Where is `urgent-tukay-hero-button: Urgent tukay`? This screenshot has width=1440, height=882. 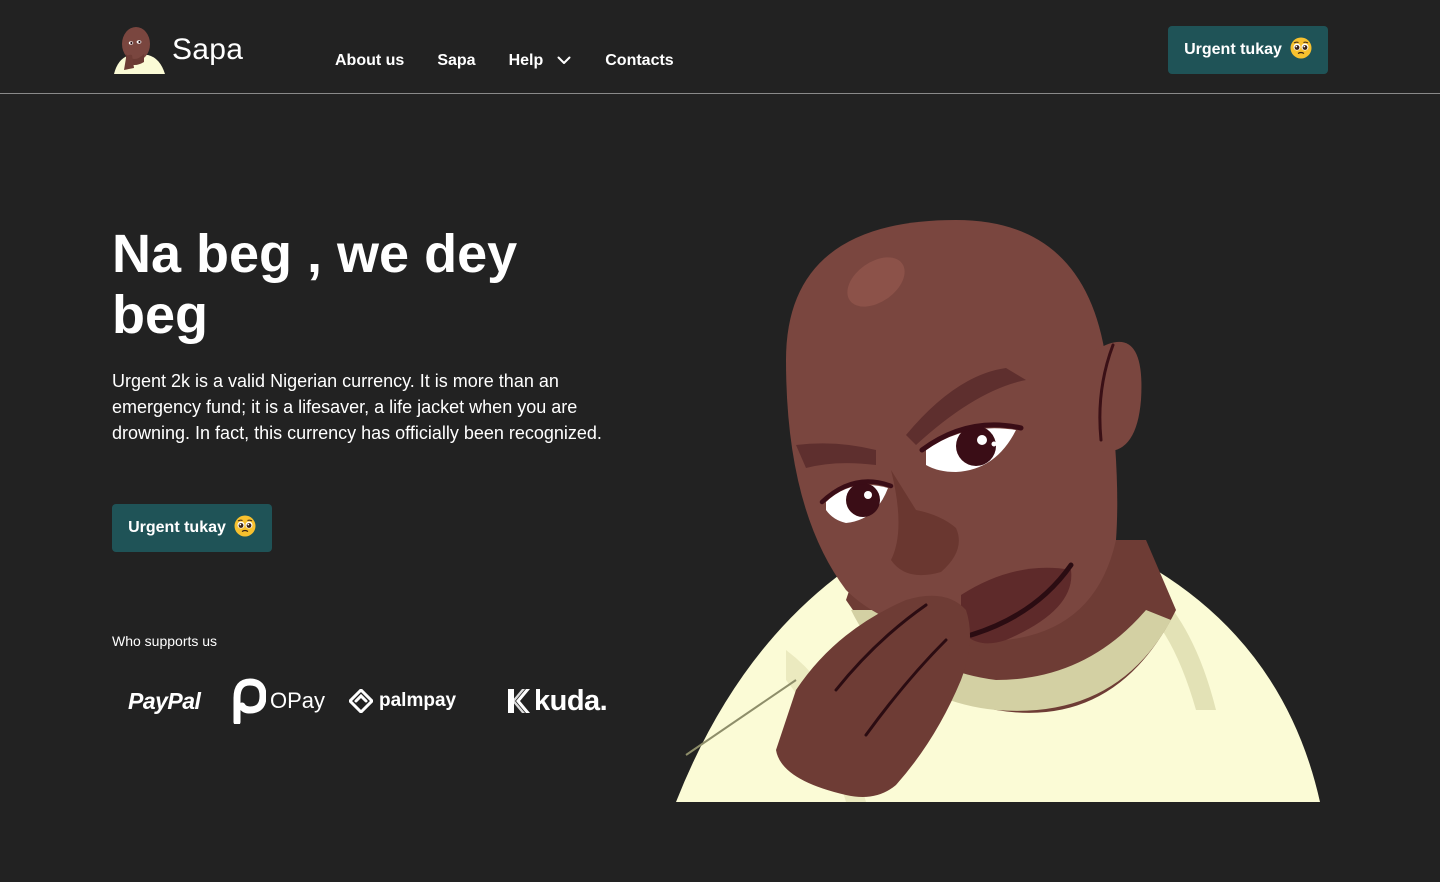
urgent-tukay-hero-button: Urgent tukay is located at coordinates (192, 528).